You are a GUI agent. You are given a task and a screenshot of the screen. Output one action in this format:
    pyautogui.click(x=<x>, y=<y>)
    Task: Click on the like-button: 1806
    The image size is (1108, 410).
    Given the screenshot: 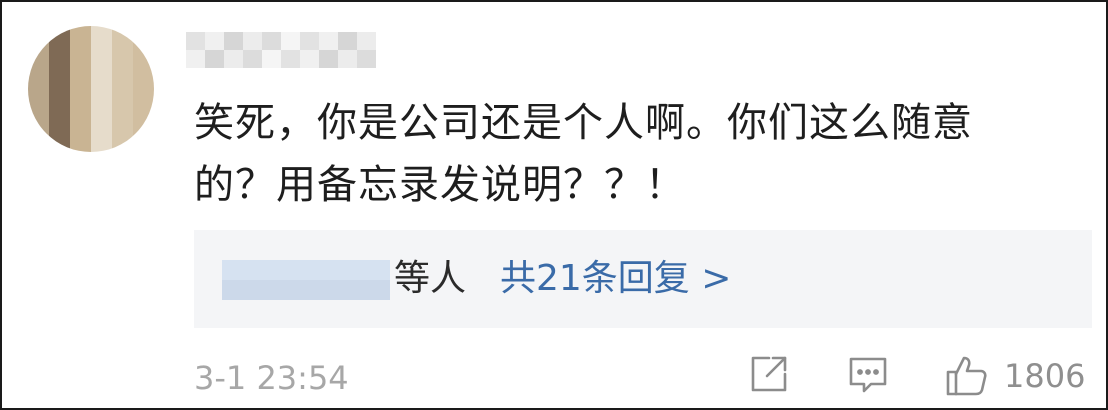 What is the action you would take?
    pyautogui.click(x=1013, y=376)
    